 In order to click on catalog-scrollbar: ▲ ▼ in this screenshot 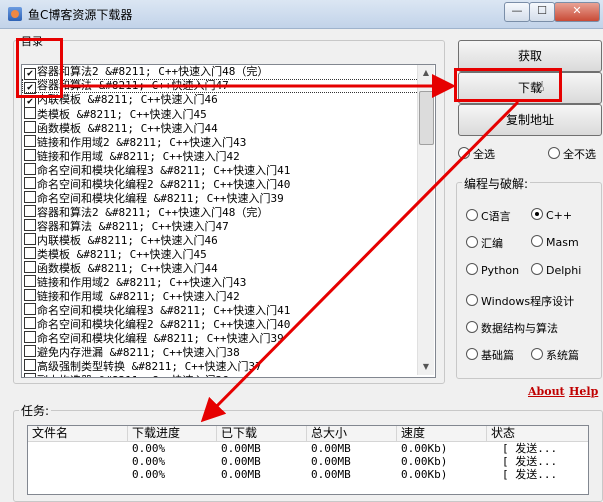, I will do `click(425, 220)`.